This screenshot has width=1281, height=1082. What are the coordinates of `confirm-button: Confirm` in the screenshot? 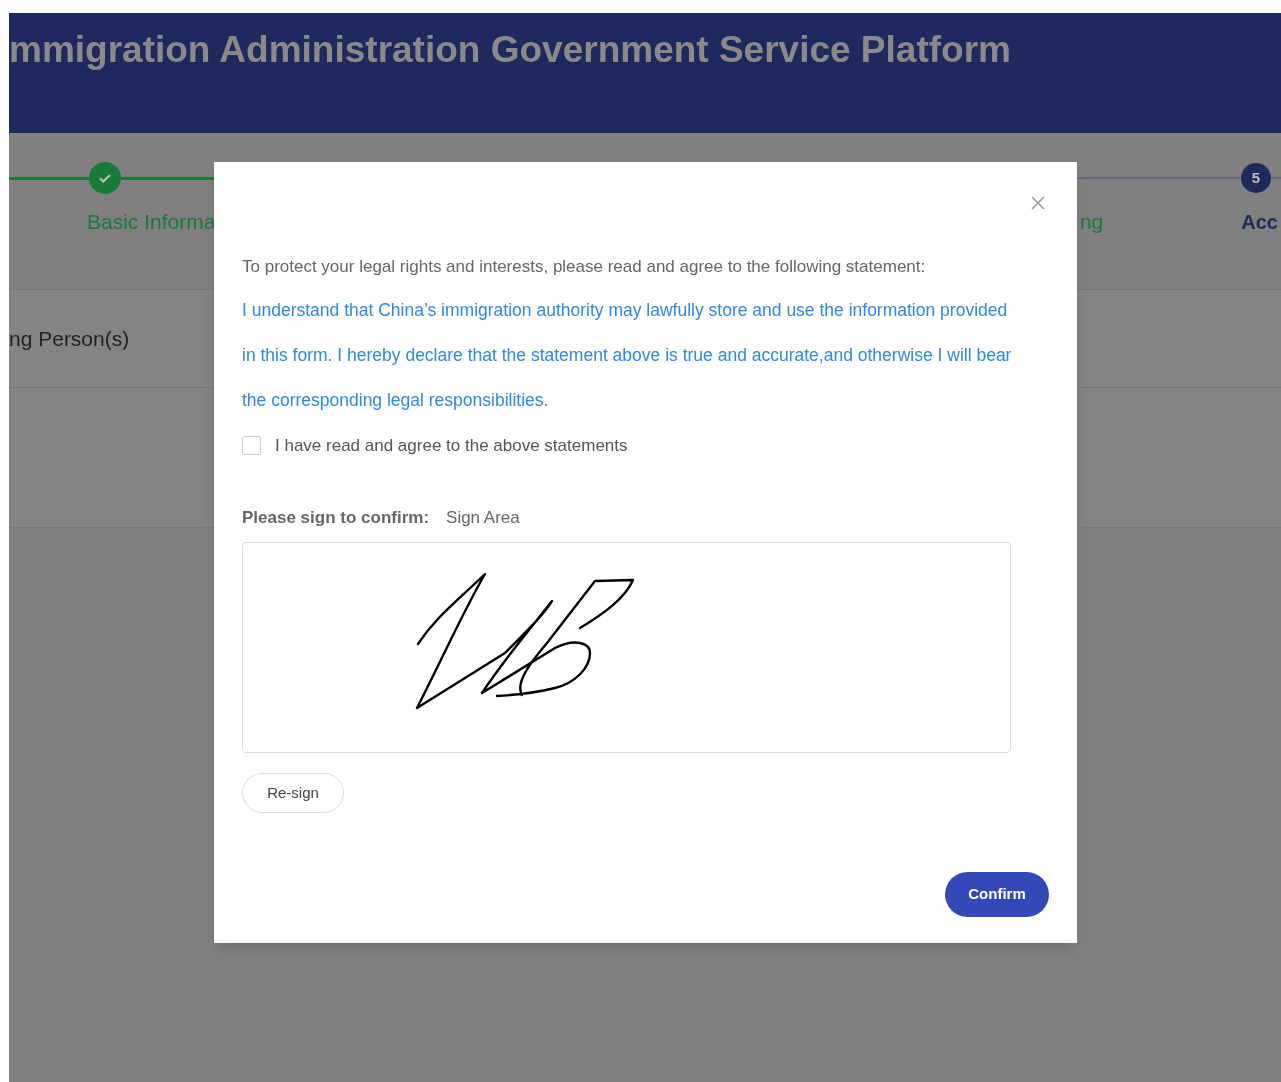 It's located at (997, 894).